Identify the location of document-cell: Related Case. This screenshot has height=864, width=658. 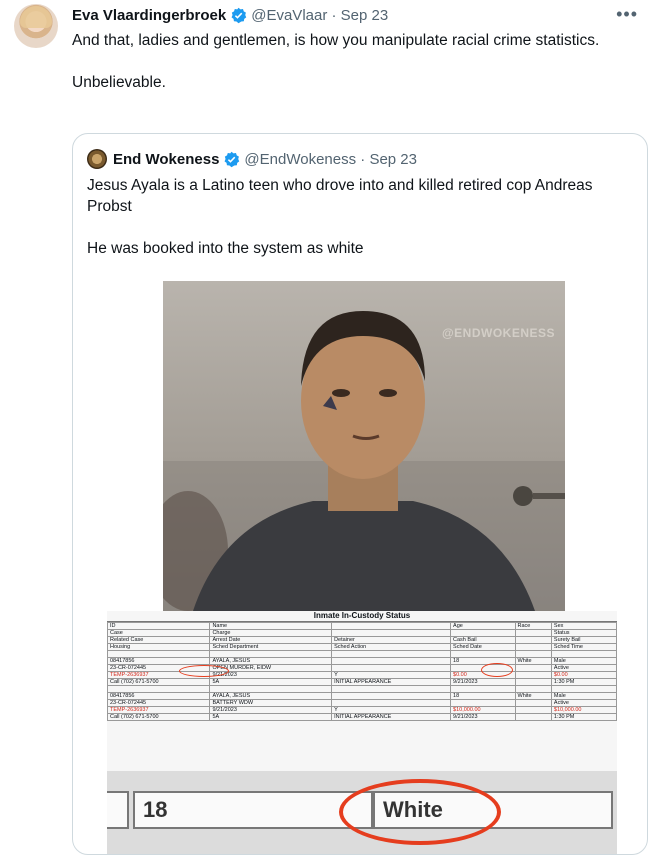
(159, 640).